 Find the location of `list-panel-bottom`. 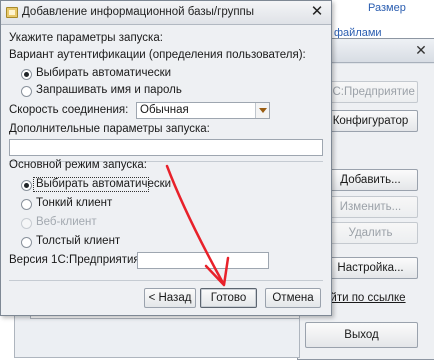

list-panel-bottom is located at coordinates (157, 335).